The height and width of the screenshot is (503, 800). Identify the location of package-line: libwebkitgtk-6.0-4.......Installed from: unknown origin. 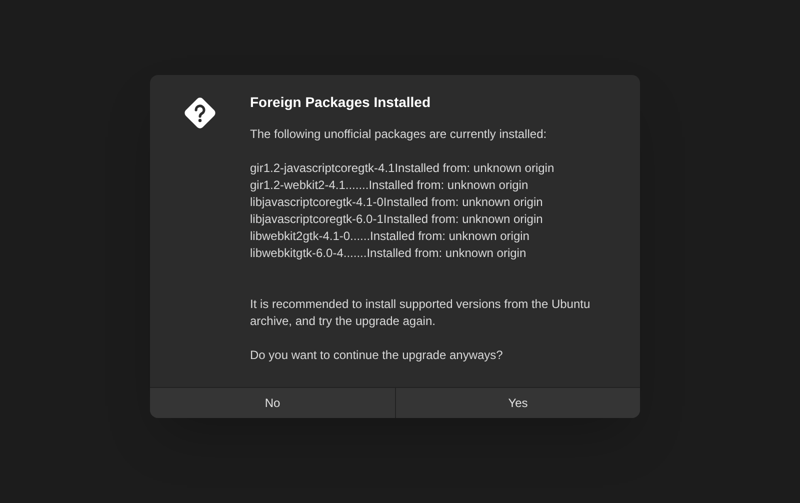
(389, 253).